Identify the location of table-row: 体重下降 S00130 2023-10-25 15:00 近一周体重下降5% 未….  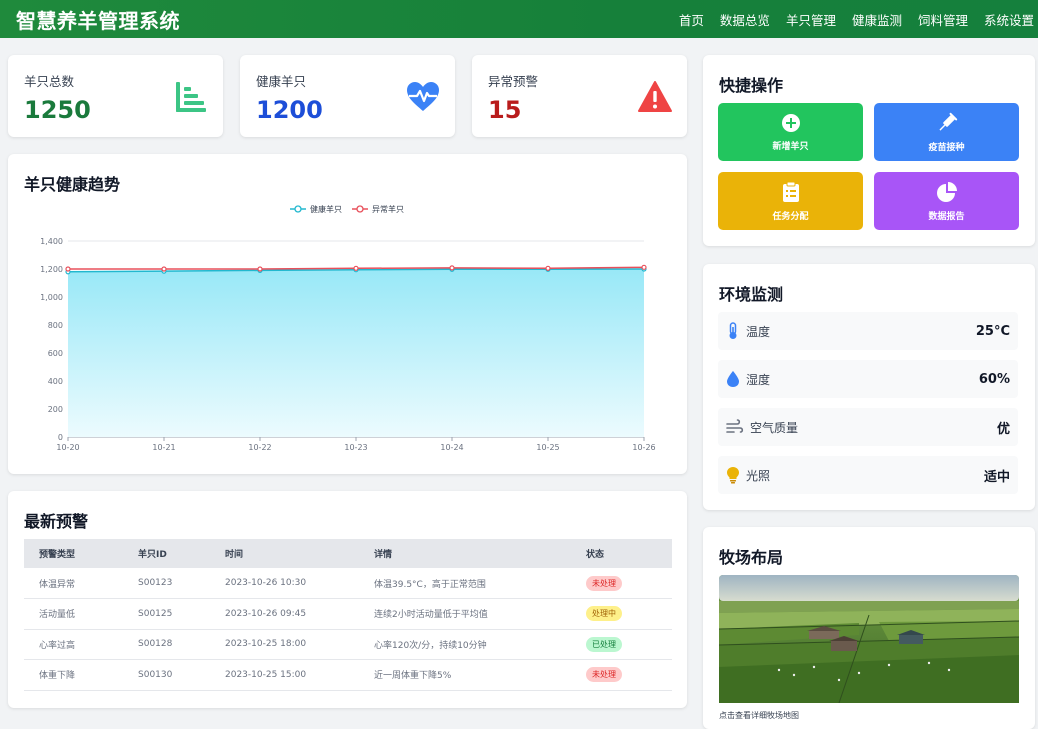
(348, 675).